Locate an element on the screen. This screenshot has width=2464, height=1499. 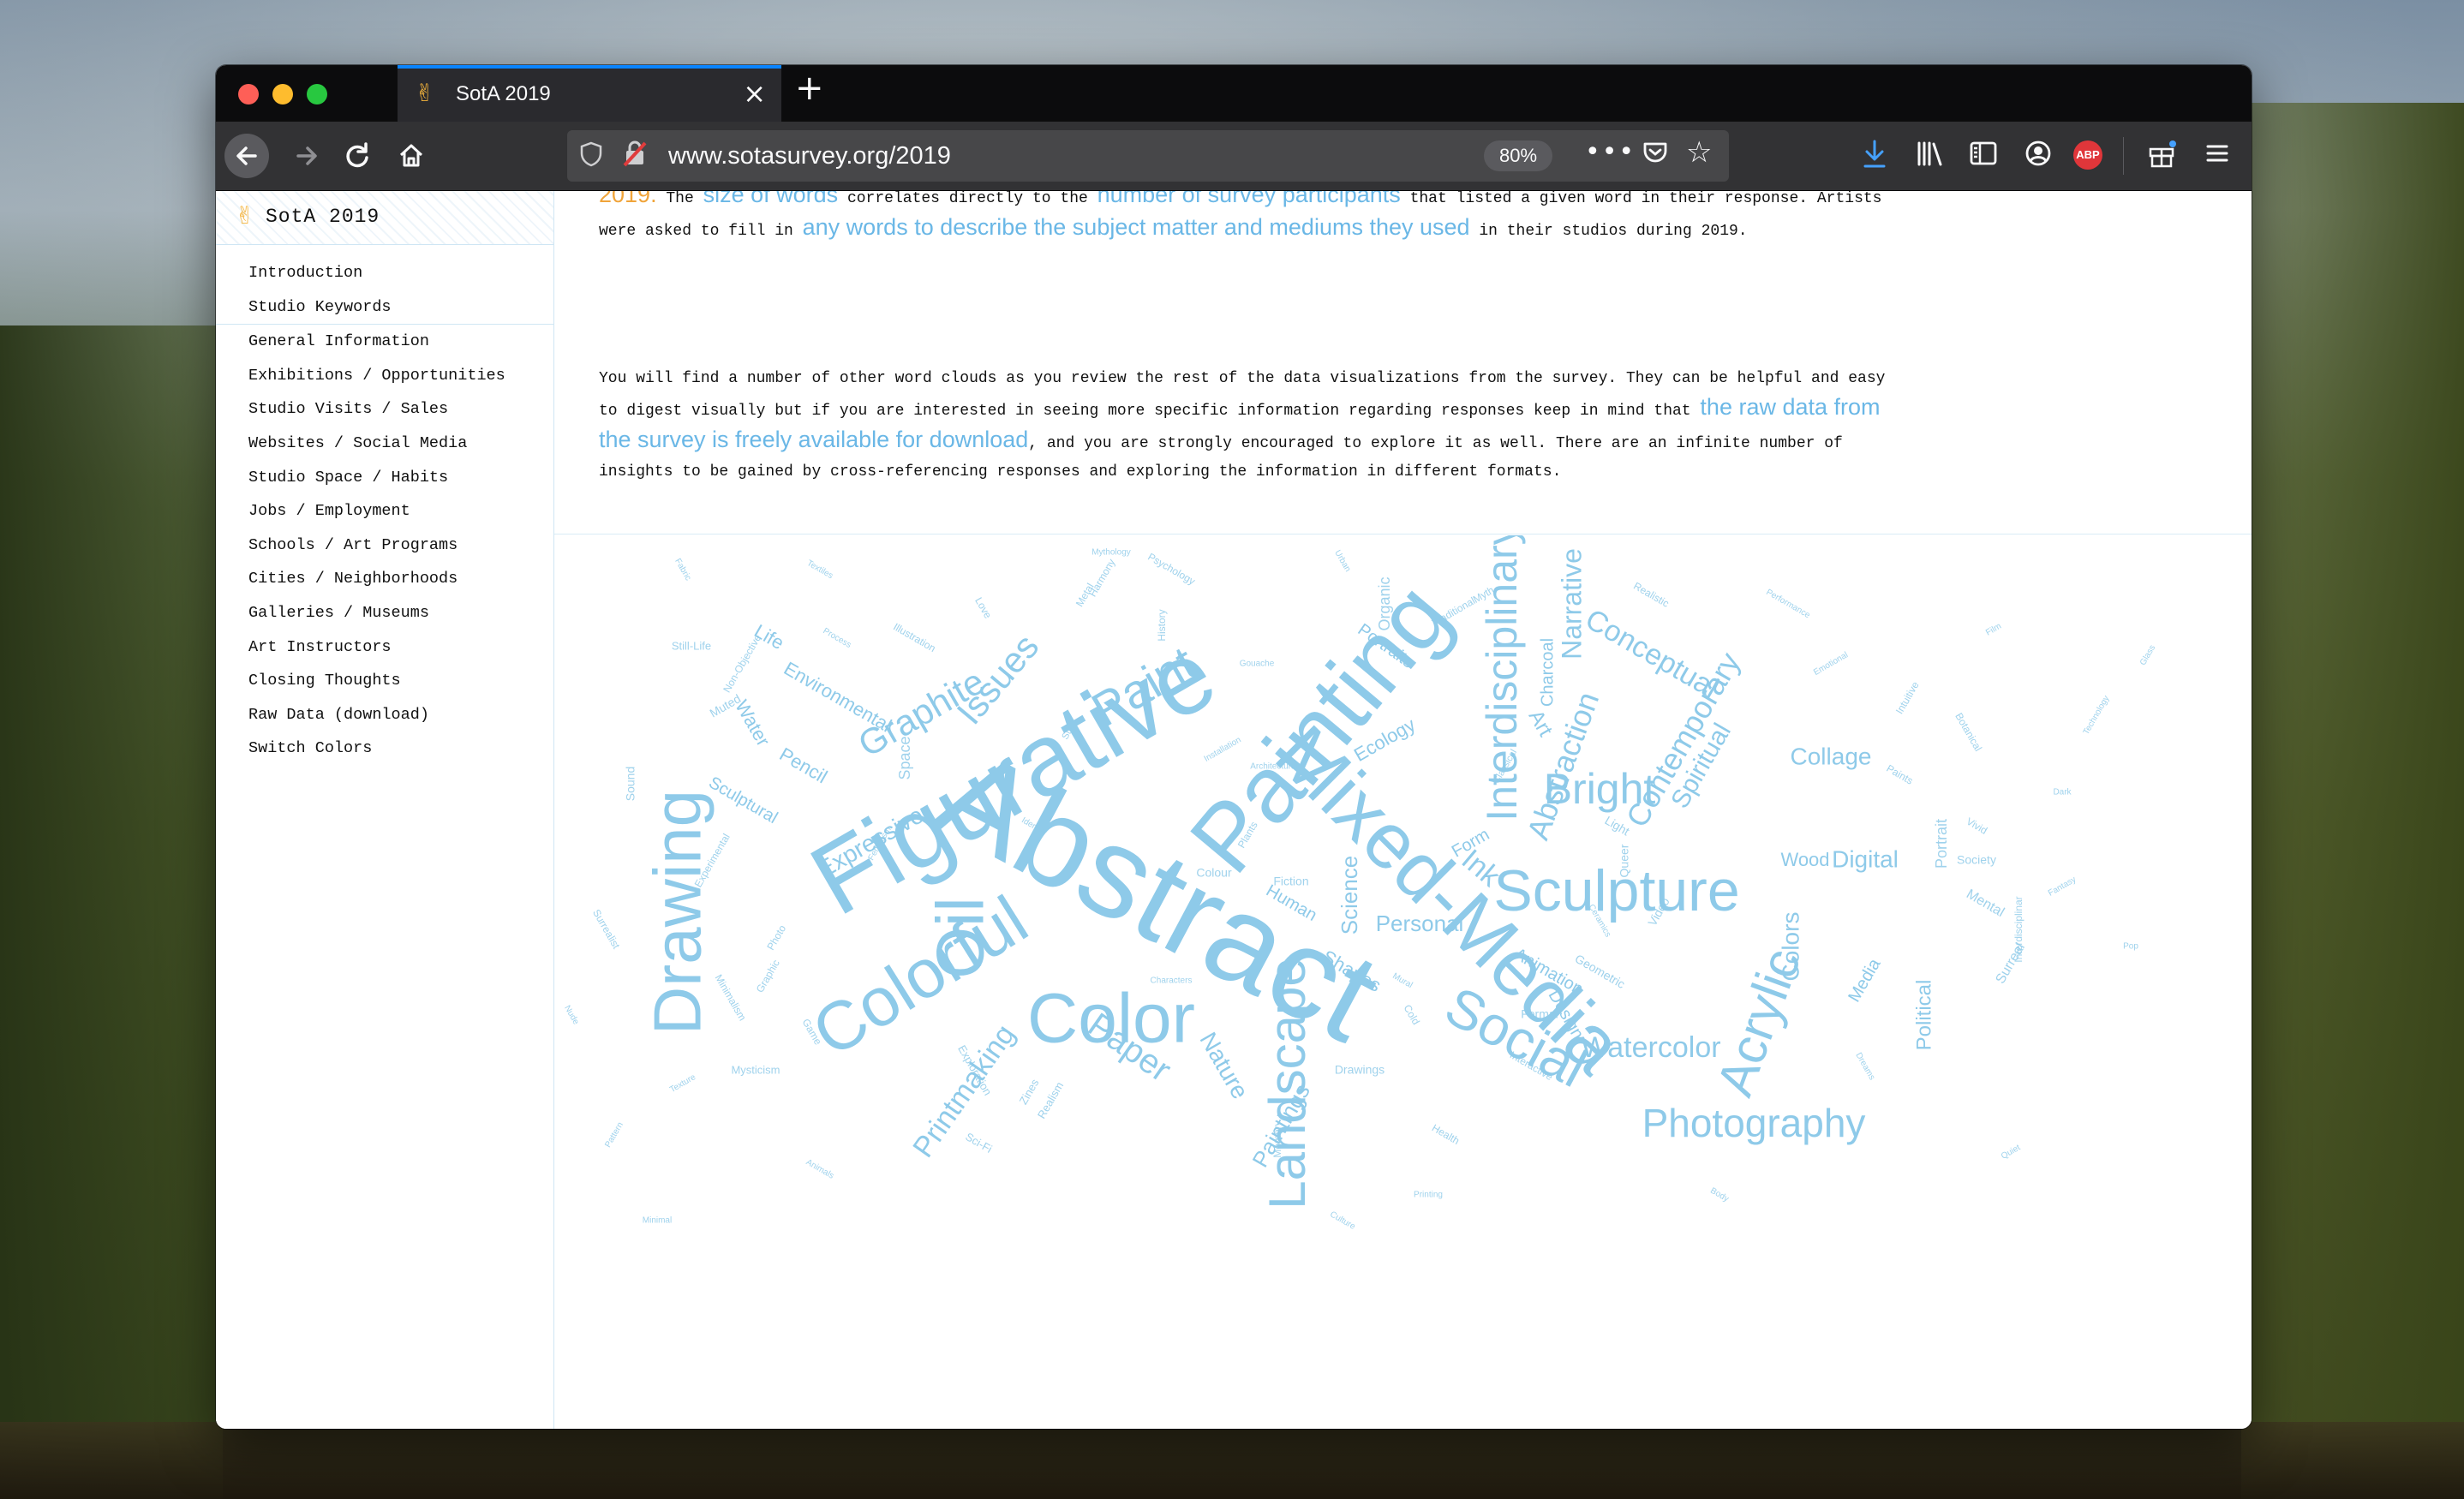
page-actions-more-icon: ••• is located at coordinates (1610, 152).